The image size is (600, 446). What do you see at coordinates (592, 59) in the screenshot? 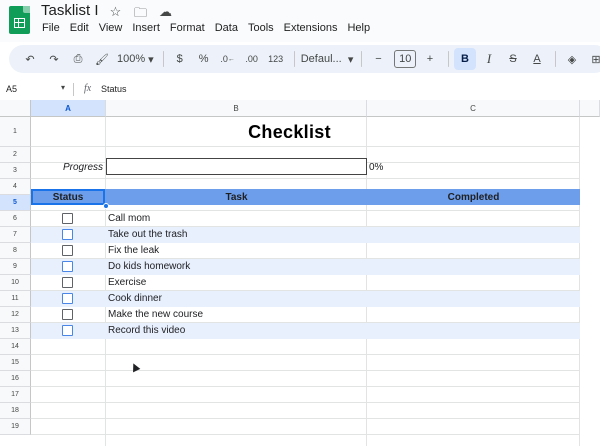
I see `borders-icon: ⊞` at bounding box center [592, 59].